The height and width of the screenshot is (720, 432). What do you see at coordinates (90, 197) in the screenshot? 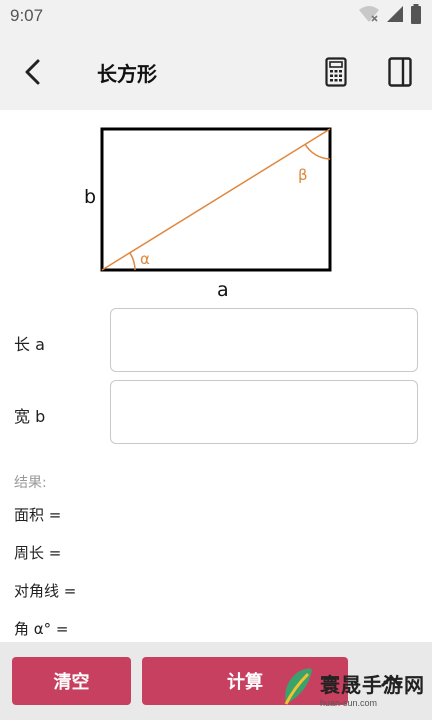
I see `label-b: b` at bounding box center [90, 197].